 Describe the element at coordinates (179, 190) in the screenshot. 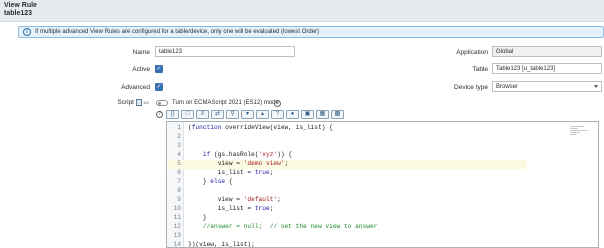

I see `line-number: 8` at that location.